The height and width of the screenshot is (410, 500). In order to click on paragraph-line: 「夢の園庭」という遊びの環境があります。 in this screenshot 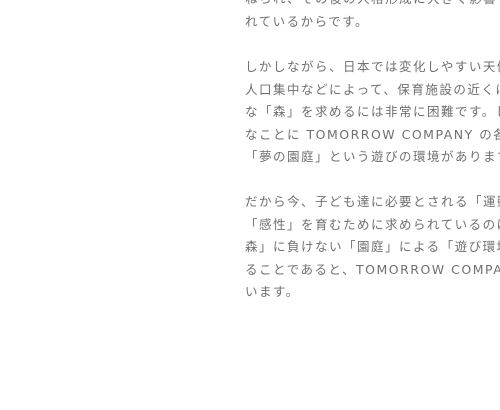, I will do `click(372, 156)`.